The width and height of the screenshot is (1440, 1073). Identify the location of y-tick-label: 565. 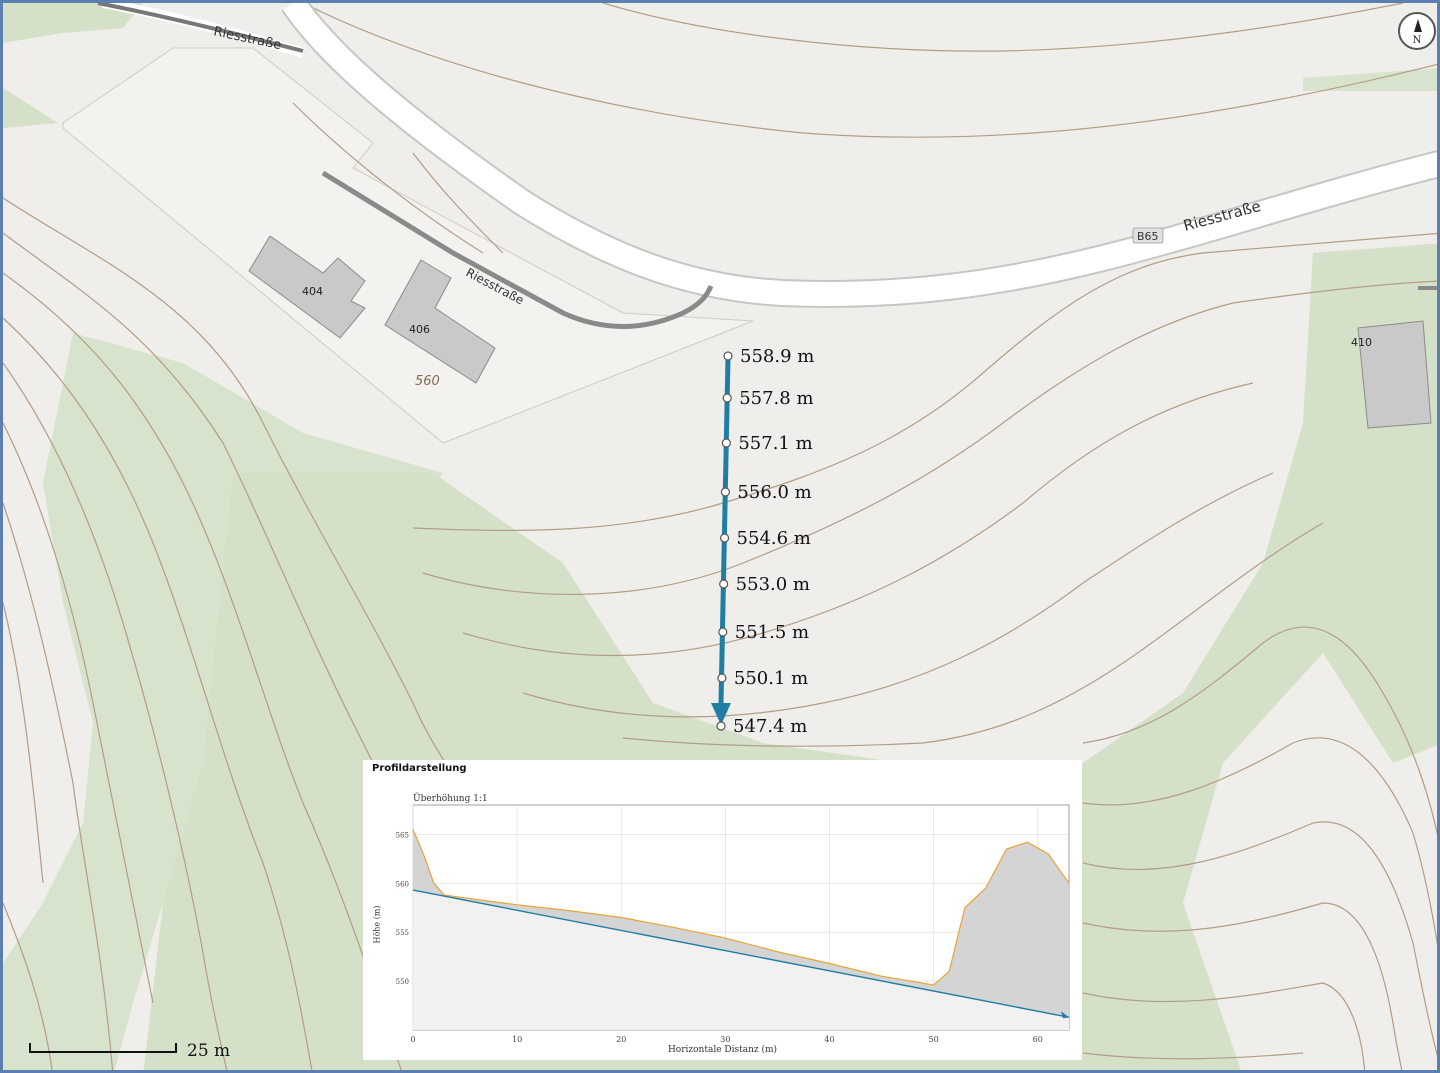
(402, 835).